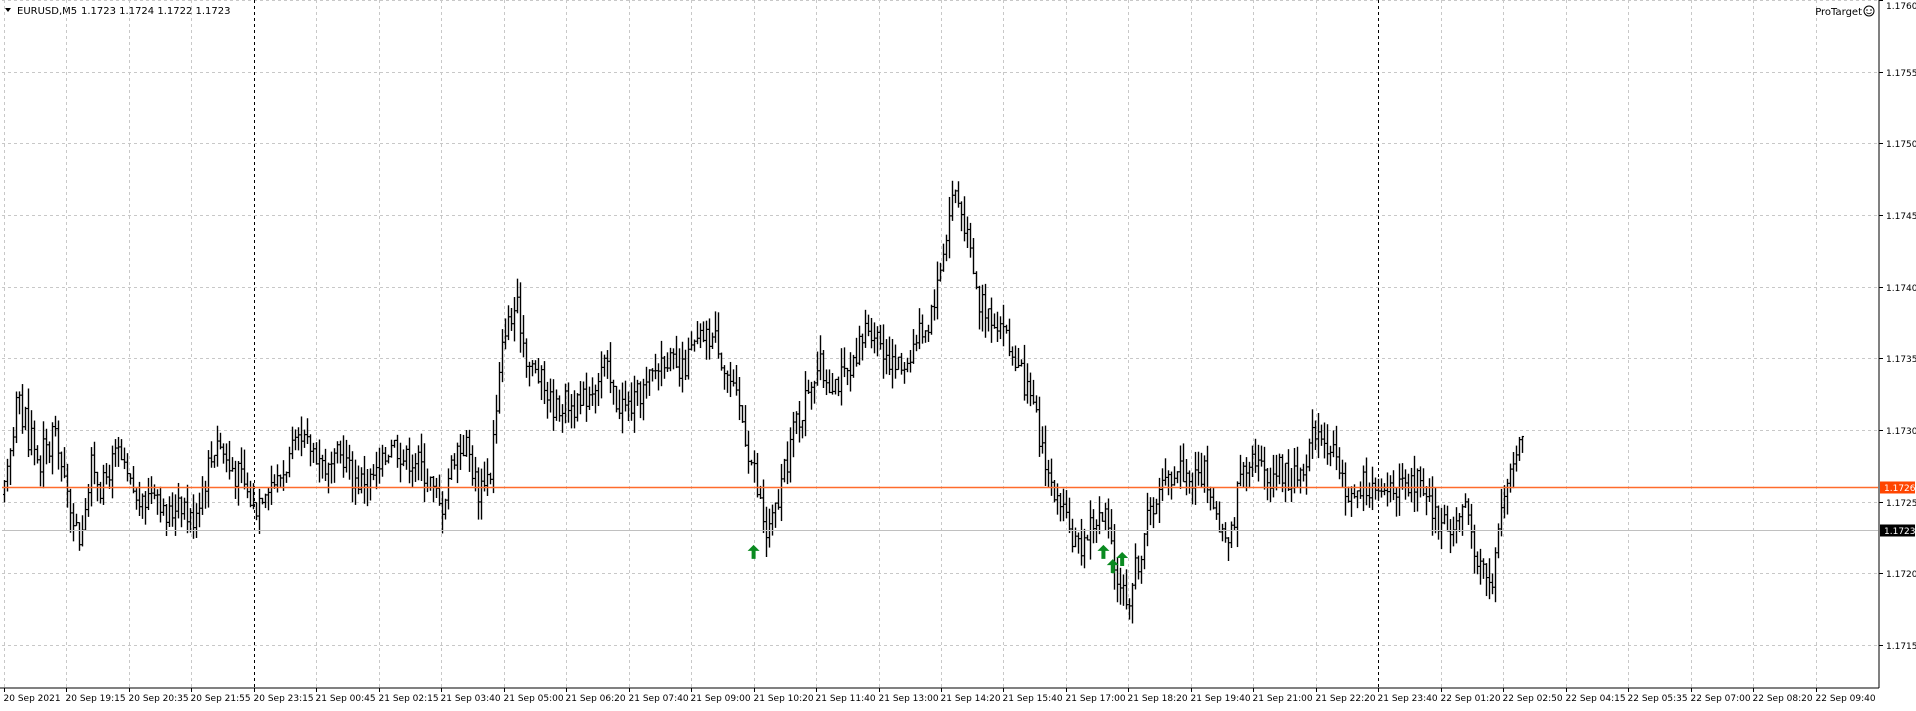  I want to click on time-tick-label: 20 Sep 2021, so click(32, 699).